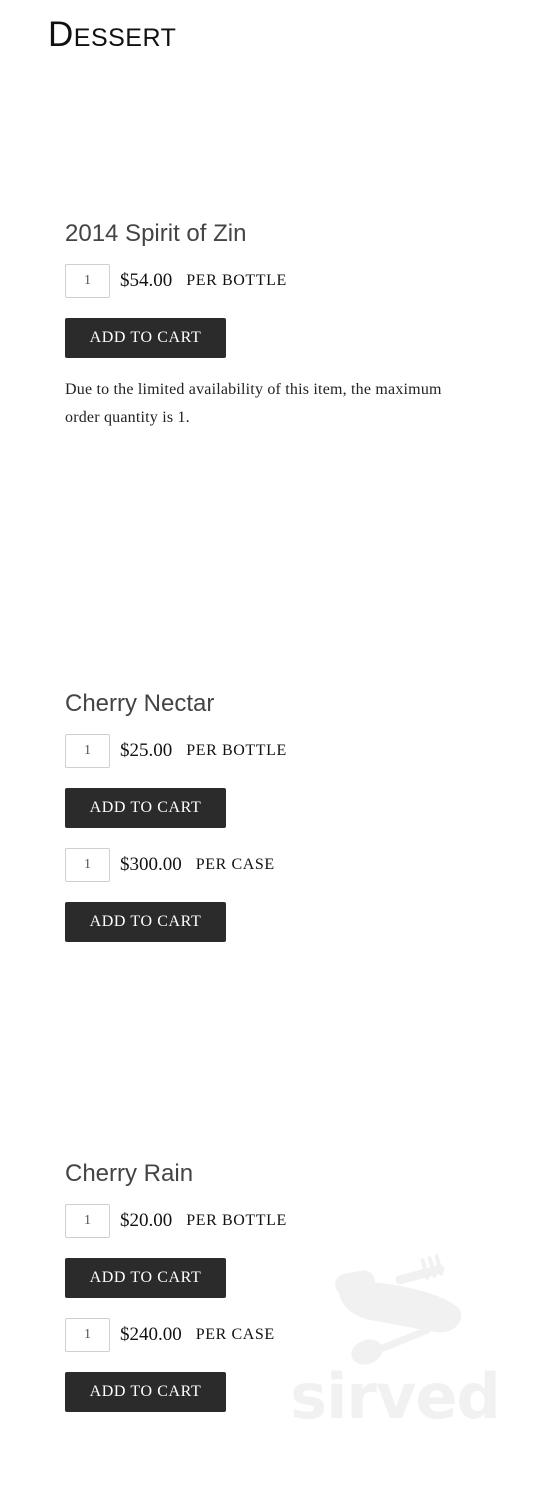  What do you see at coordinates (275, 321) in the screenshot?
I see `offer-per-bottle: $54.00 PER BOTTLE ADD TO CART` at bounding box center [275, 321].